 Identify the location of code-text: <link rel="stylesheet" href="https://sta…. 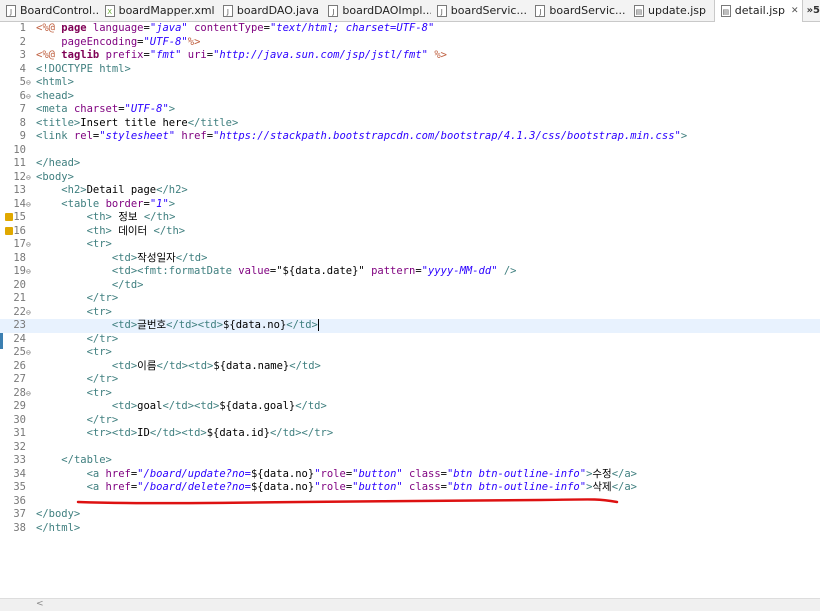
(361, 137).